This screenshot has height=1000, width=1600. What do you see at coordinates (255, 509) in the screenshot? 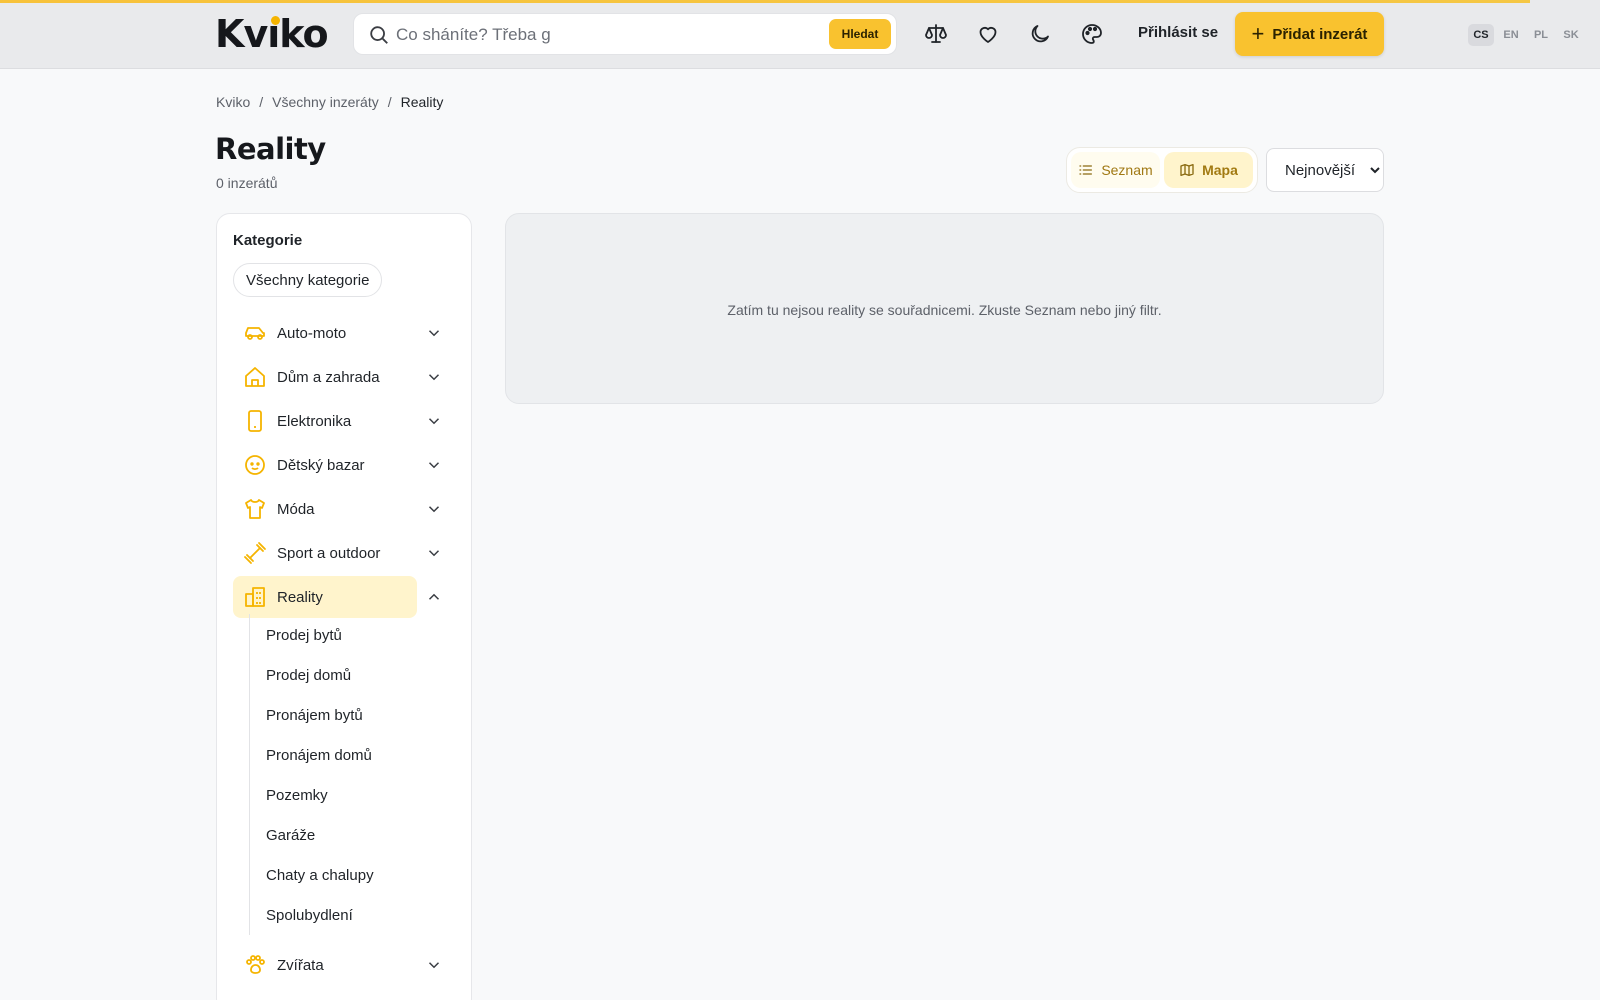
I see `shirt-icon` at bounding box center [255, 509].